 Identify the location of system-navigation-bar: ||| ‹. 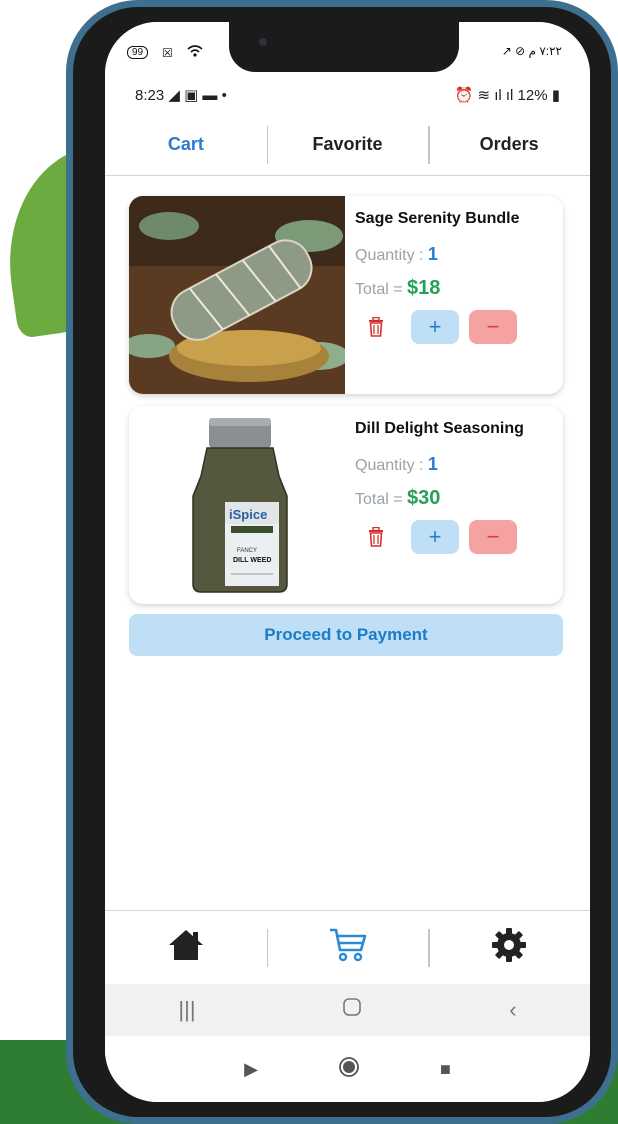
(347, 1010).